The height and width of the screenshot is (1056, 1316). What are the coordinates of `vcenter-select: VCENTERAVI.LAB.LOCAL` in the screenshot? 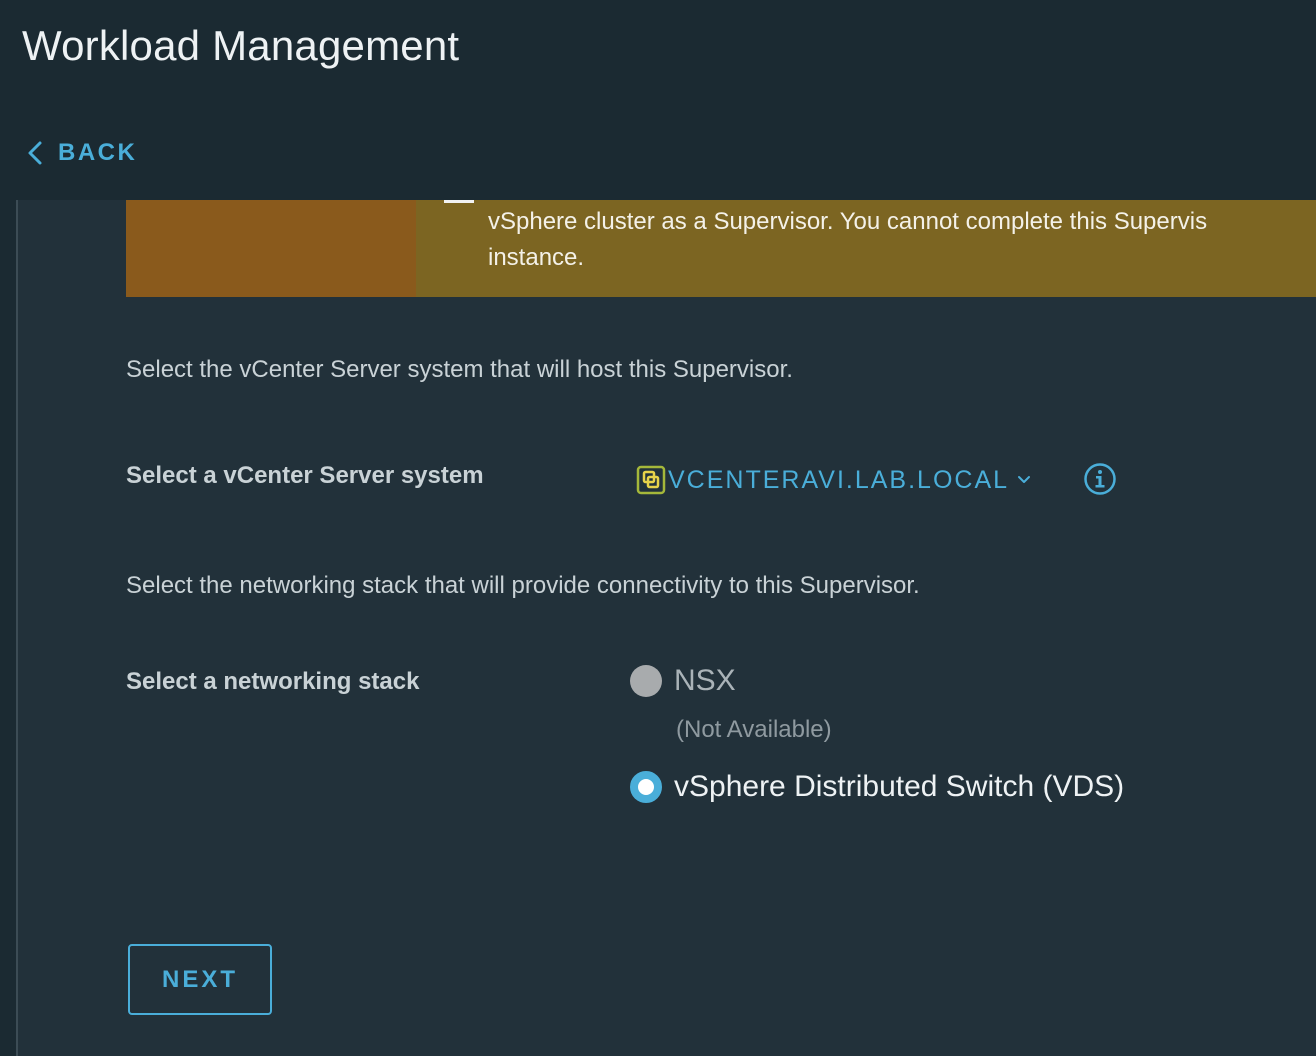 It's located at (833, 480).